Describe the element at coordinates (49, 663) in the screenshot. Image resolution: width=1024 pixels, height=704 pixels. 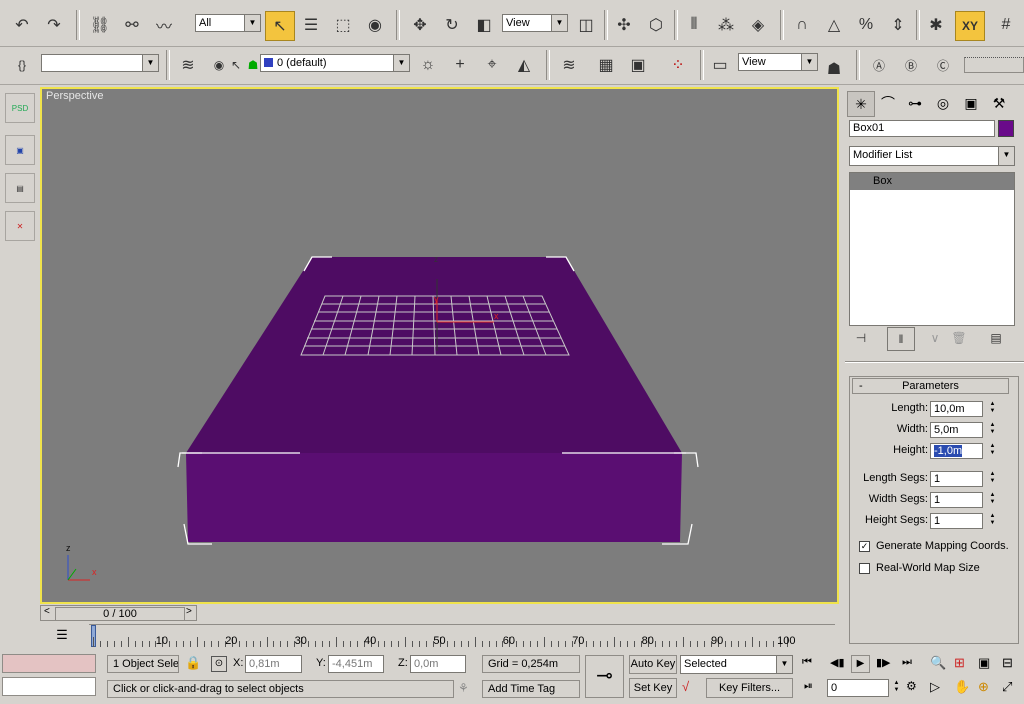
I see `maxscript-listener-pink` at that location.